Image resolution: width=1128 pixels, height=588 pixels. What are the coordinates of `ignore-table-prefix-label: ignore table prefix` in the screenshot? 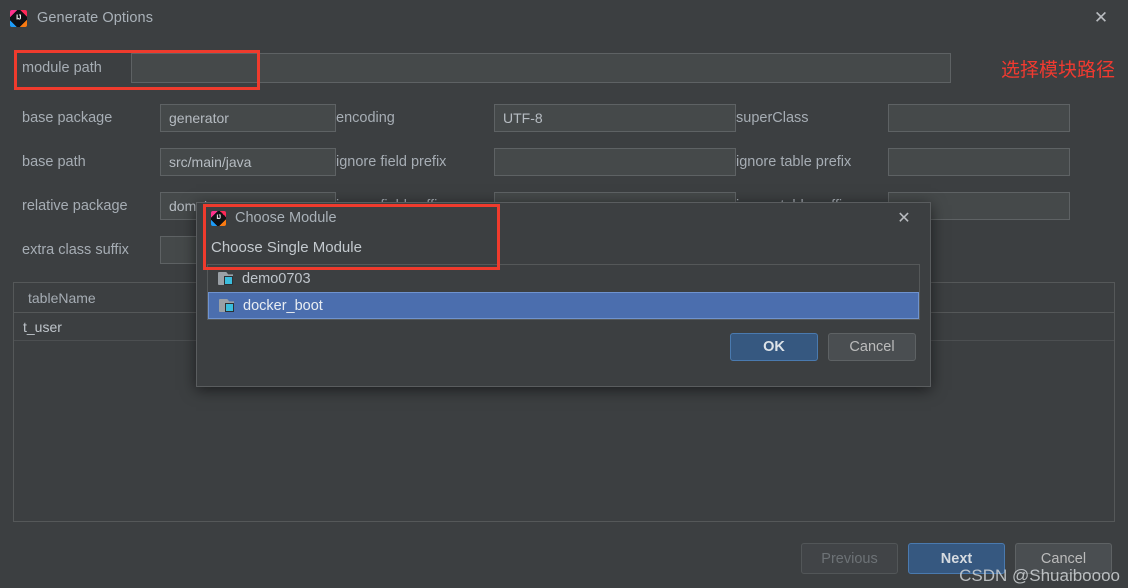 It's located at (794, 162).